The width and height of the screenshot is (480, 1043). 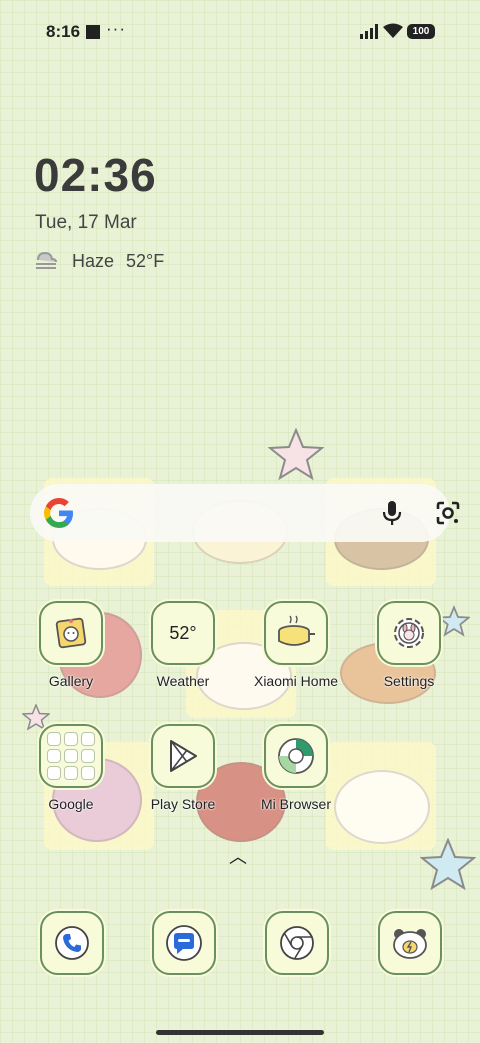 I want to click on settings-label: Settings, so click(x=409, y=681).